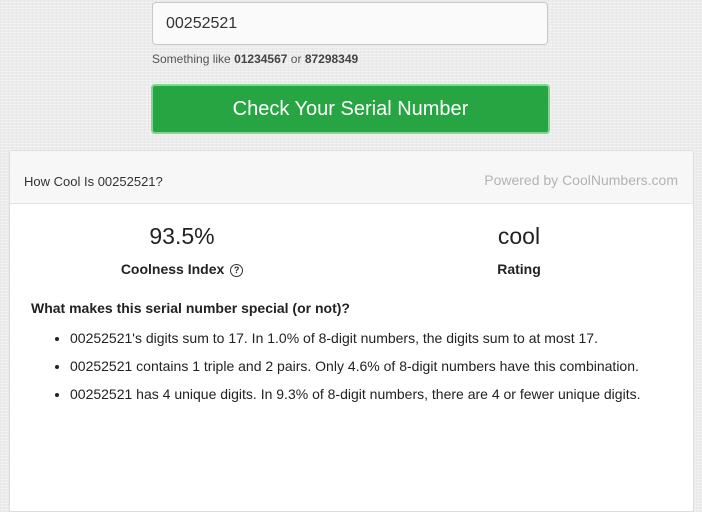  Describe the element at coordinates (350, 109) in the screenshot. I see `check-serial-button: Check Your Serial Number` at that location.